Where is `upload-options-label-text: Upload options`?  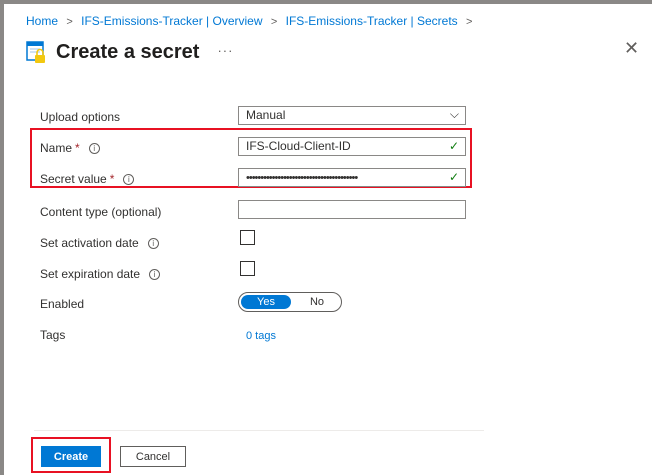 upload-options-label-text: Upload options is located at coordinates (80, 117).